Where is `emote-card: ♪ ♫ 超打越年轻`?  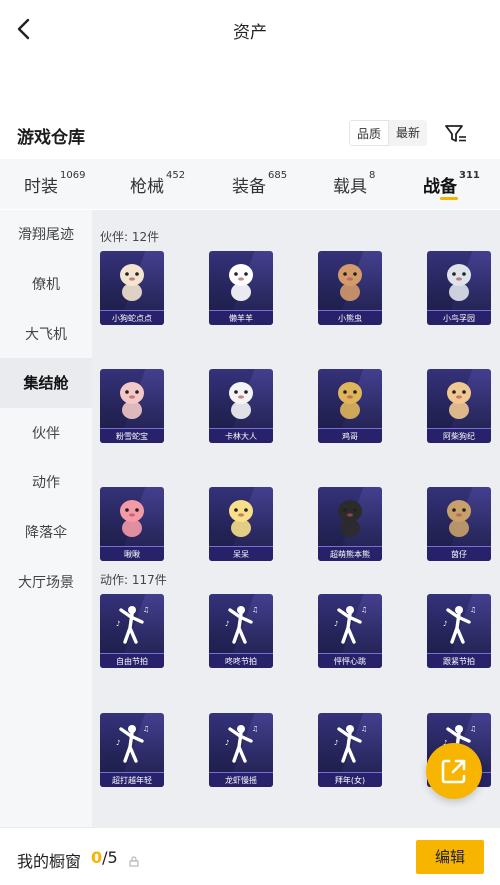
emote-card: ♪ ♫ 超打越年轻 is located at coordinates (132, 750).